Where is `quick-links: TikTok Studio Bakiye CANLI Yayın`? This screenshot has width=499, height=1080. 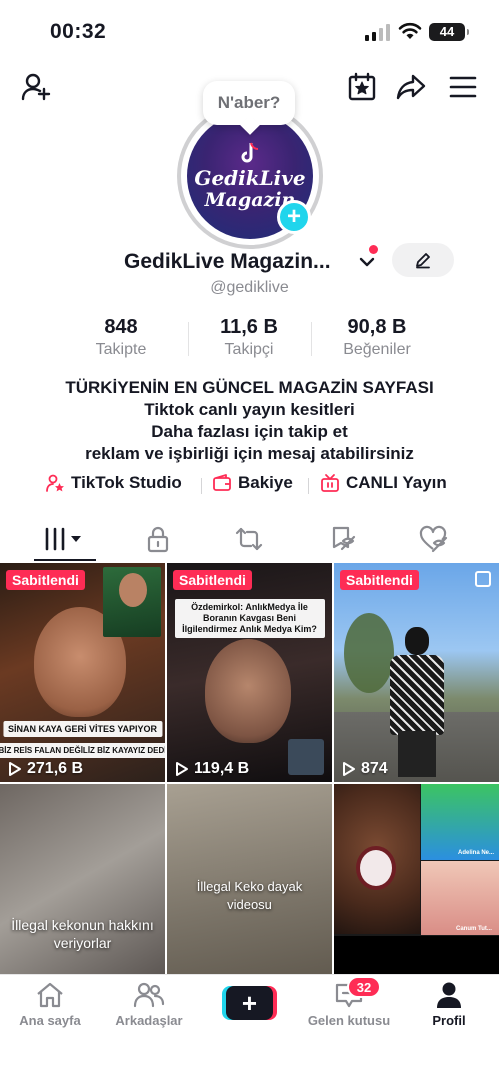
quick-links: TikTok Studio Bakiye CANLI Yayın is located at coordinates (249, 486).